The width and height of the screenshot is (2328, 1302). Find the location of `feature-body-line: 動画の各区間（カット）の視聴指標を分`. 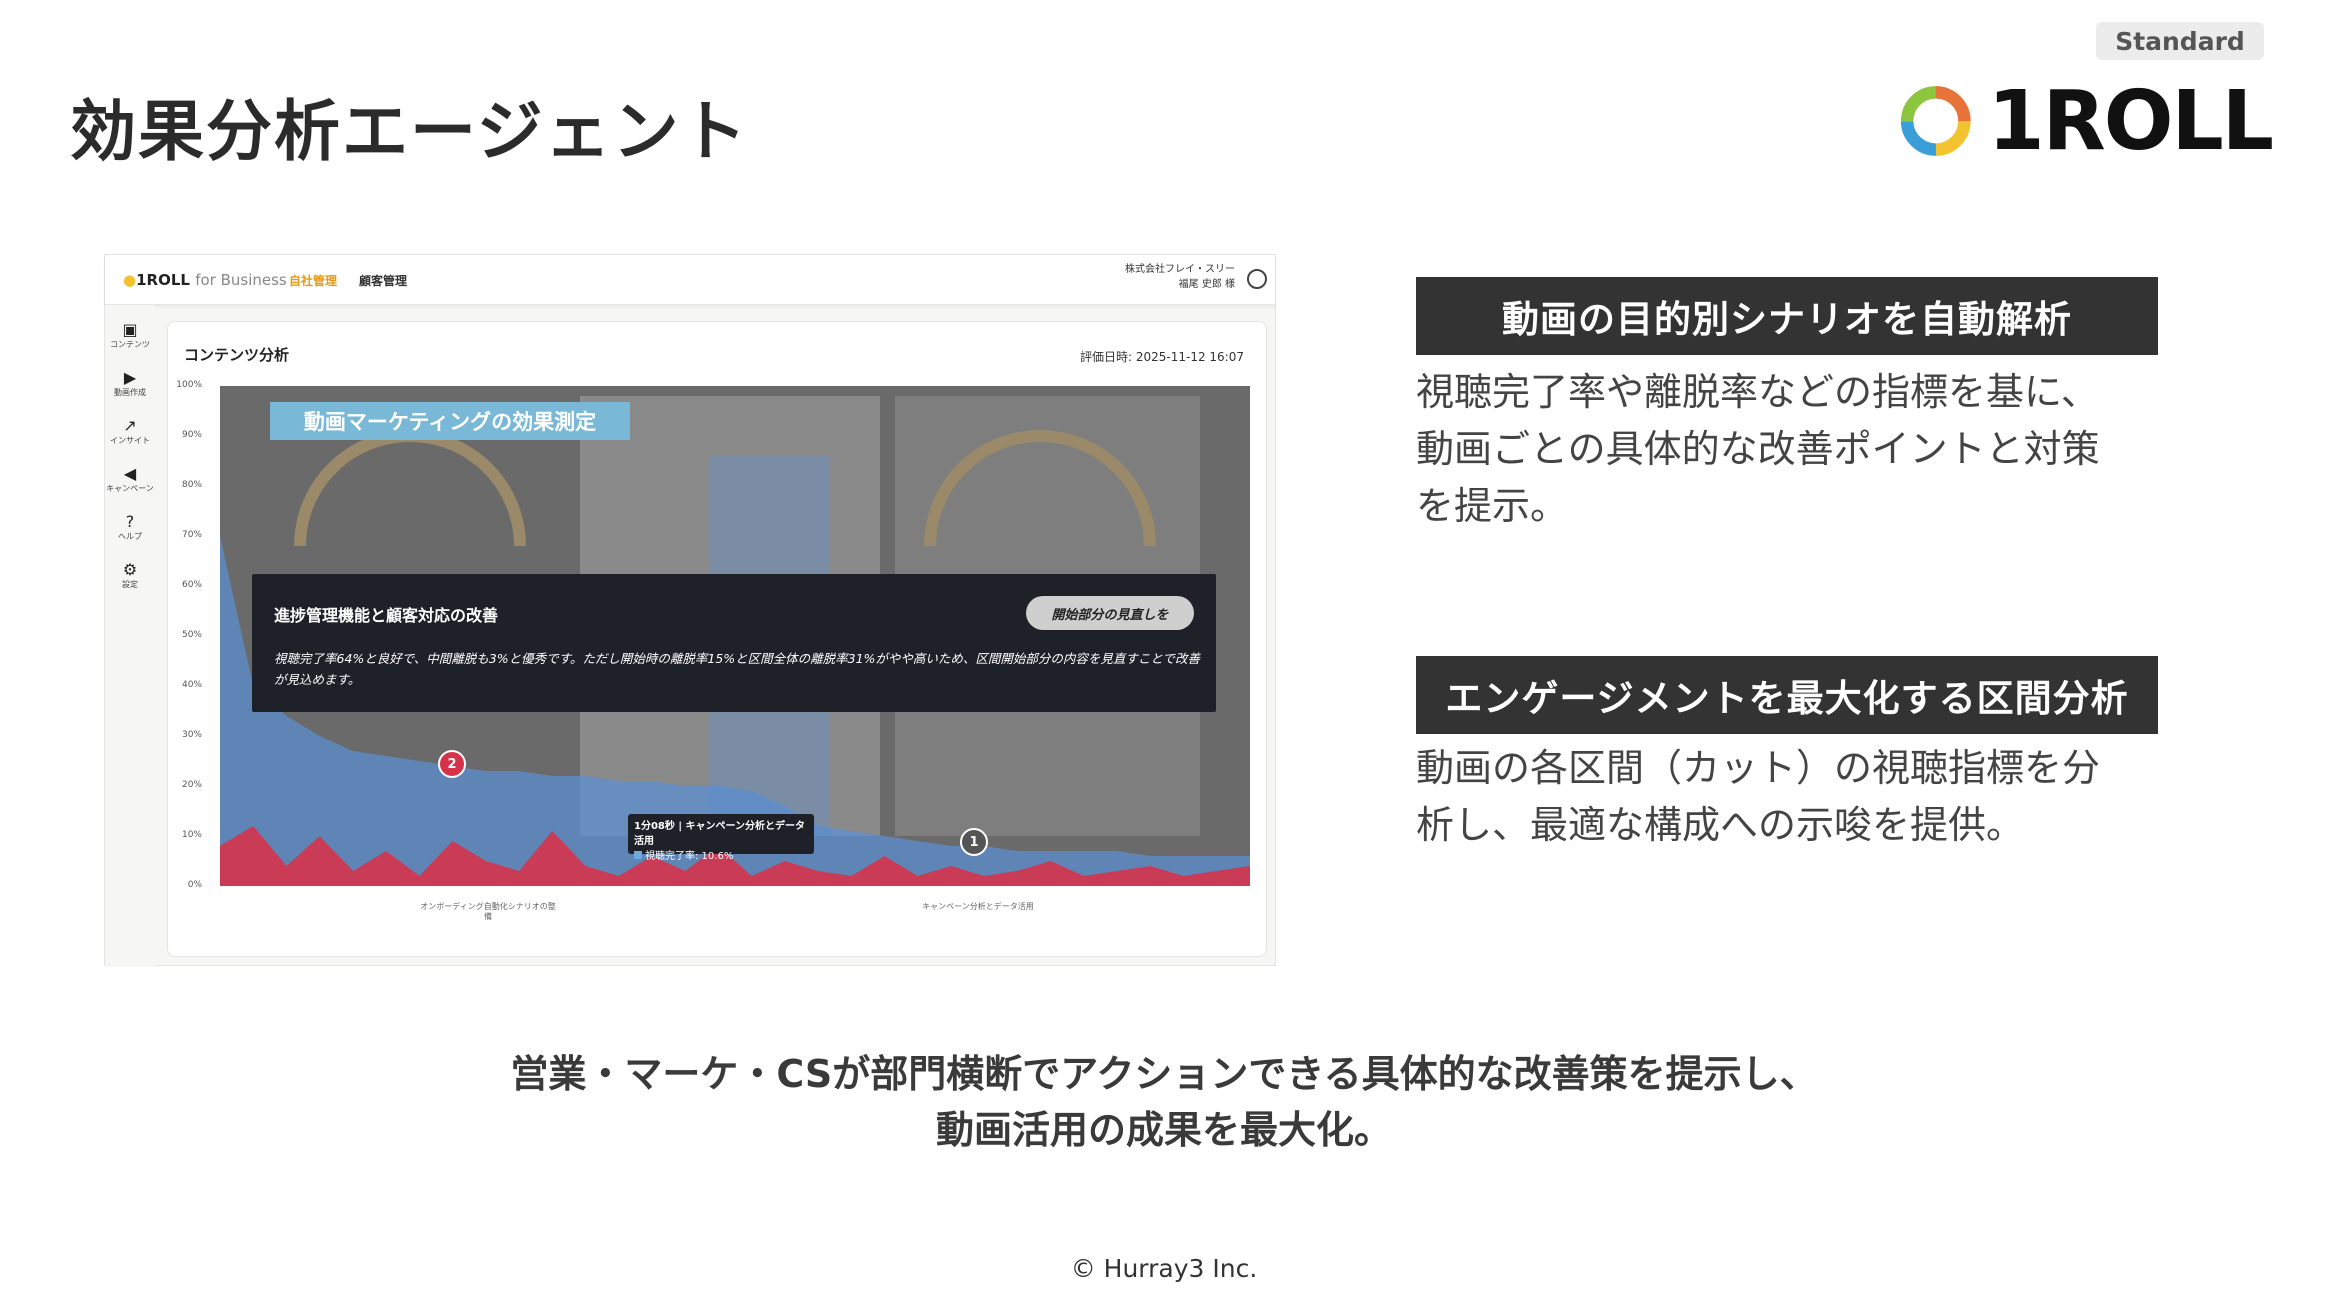

feature-body-line: 動画の各区間（カット）の視聴指標を分 is located at coordinates (1758, 768).